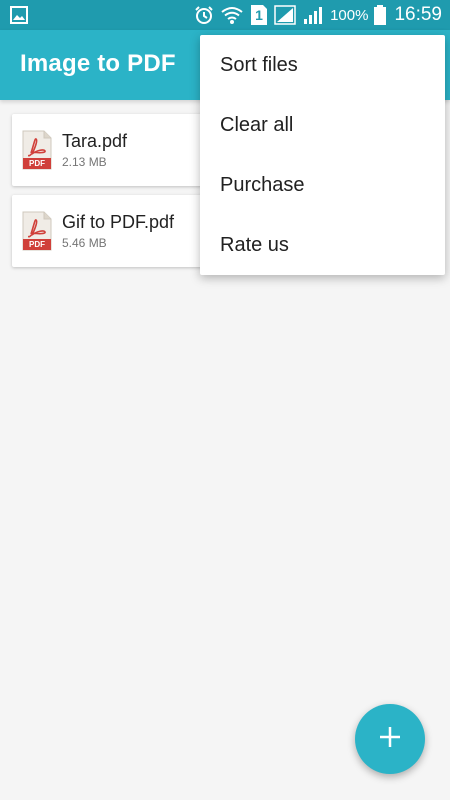 This screenshot has height=800, width=450. I want to click on file-name: Gif to PDF.pdf, so click(118, 222).